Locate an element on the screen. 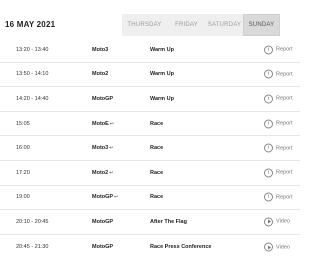 Image resolution: width=320 pixels, height=270 pixels. session-time: 20:10 - 20:45 is located at coordinates (32, 221).